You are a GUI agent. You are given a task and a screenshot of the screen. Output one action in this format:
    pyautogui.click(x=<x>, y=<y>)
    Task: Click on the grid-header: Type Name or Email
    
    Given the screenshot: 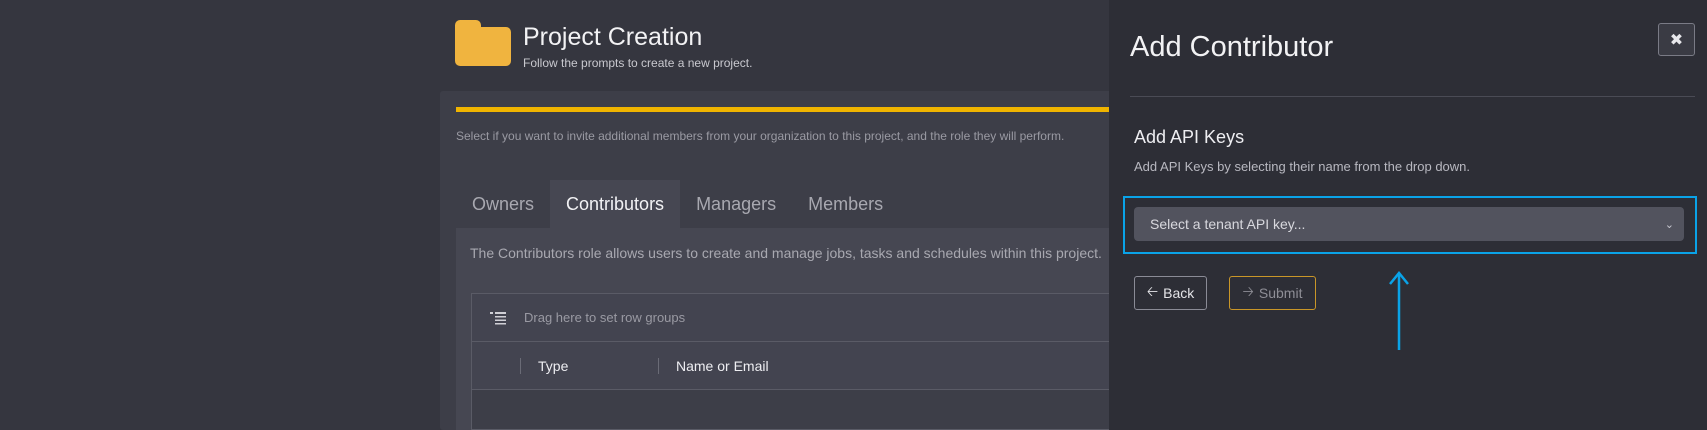 What is the action you would take?
    pyautogui.click(x=795, y=366)
    